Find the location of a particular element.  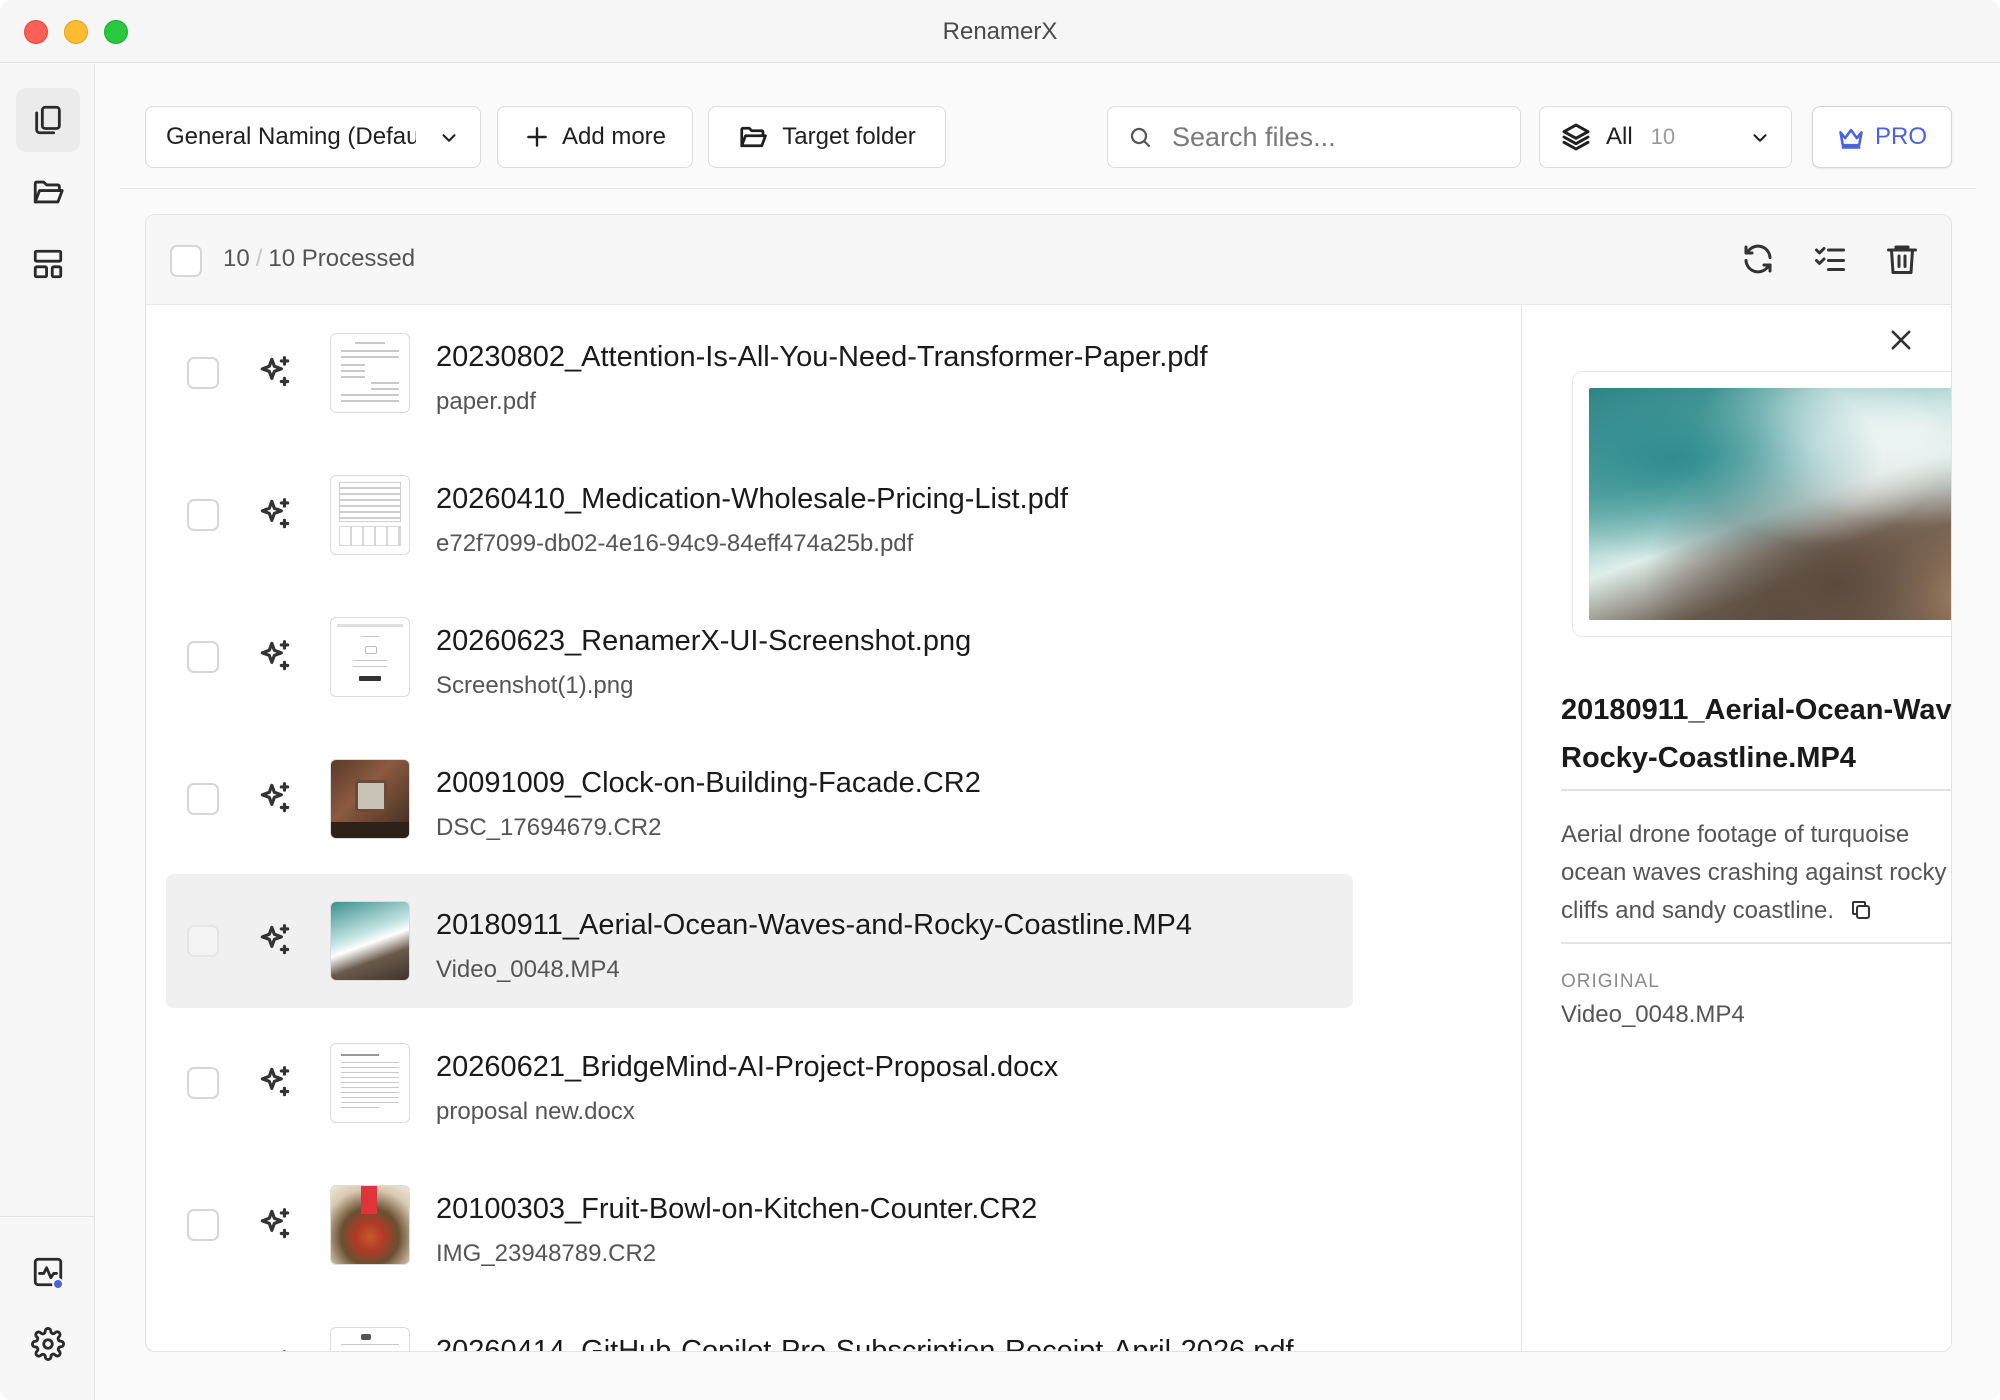

detail-divider is located at coordinates (1756, 790).